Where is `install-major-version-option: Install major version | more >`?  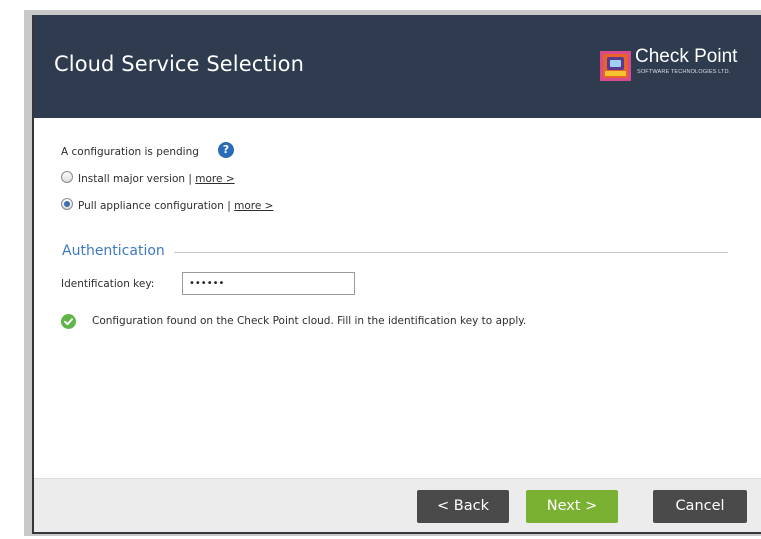 install-major-version-option: Install major version | more > is located at coordinates (156, 179).